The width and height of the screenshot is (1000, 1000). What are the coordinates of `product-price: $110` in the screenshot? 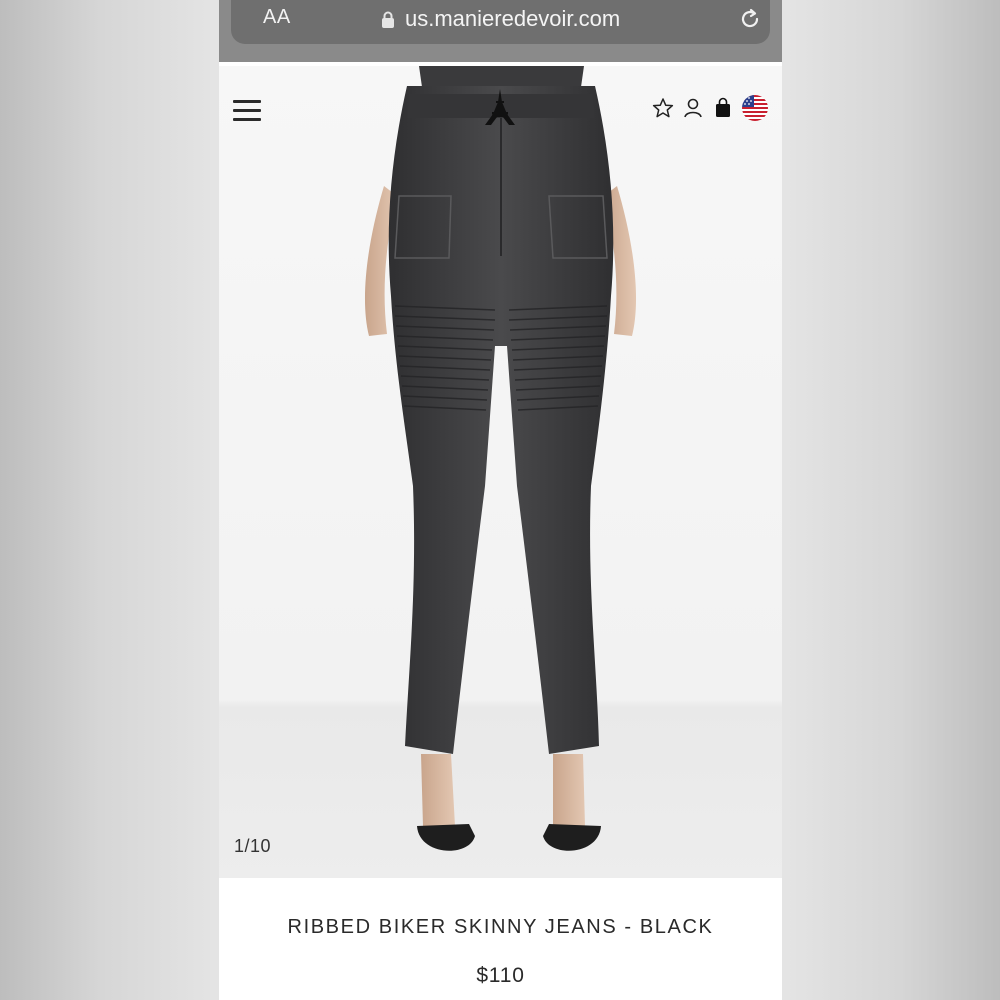 It's located at (500, 975).